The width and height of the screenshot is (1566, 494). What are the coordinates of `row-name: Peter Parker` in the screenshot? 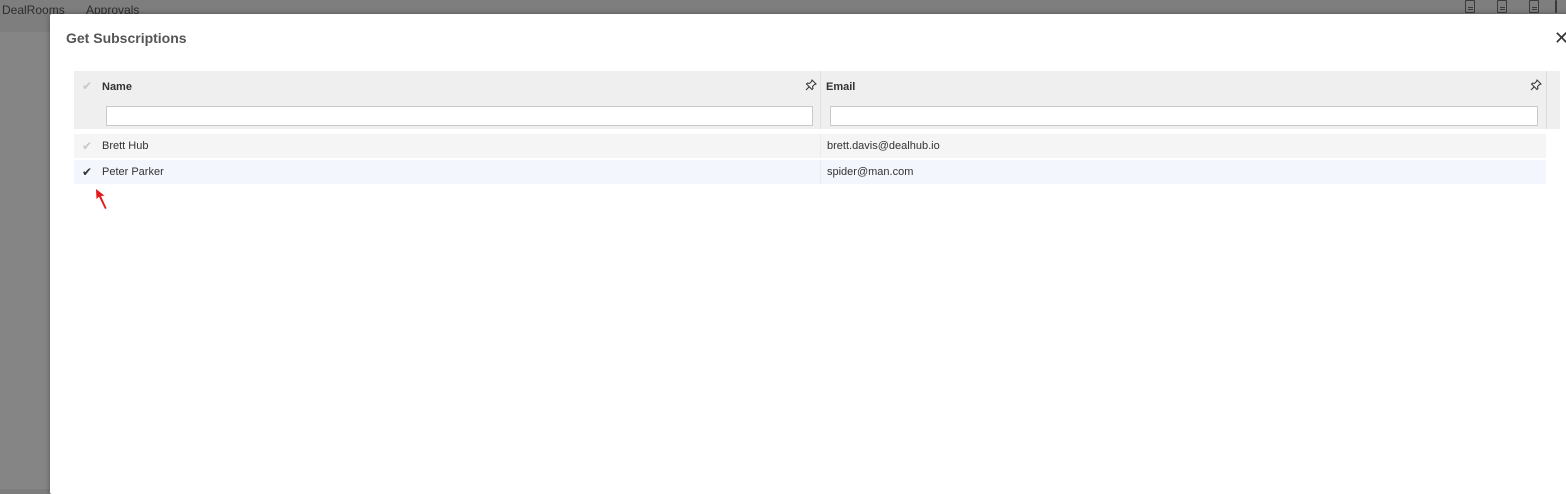 It's located at (133, 172).